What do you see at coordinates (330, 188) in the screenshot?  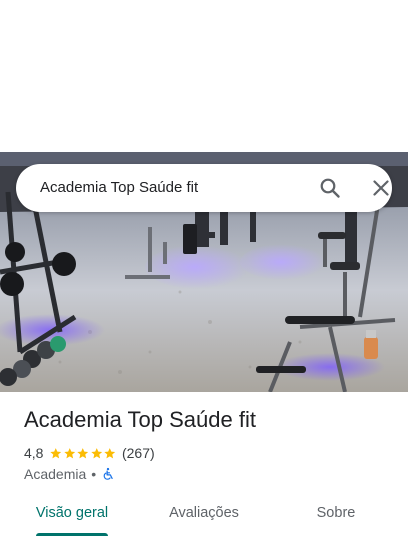 I see `search-icon` at bounding box center [330, 188].